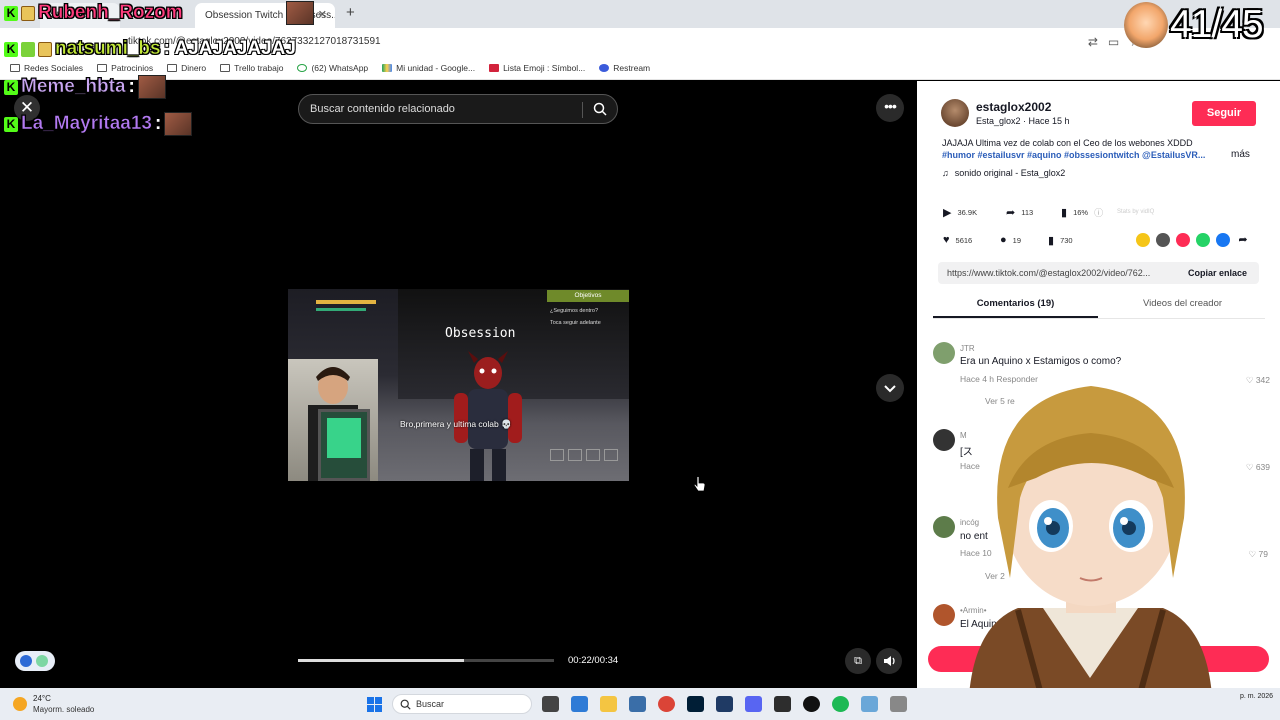 The image size is (1280, 720). Describe the element at coordinates (889, 661) in the screenshot. I see `volume-icon` at that location.